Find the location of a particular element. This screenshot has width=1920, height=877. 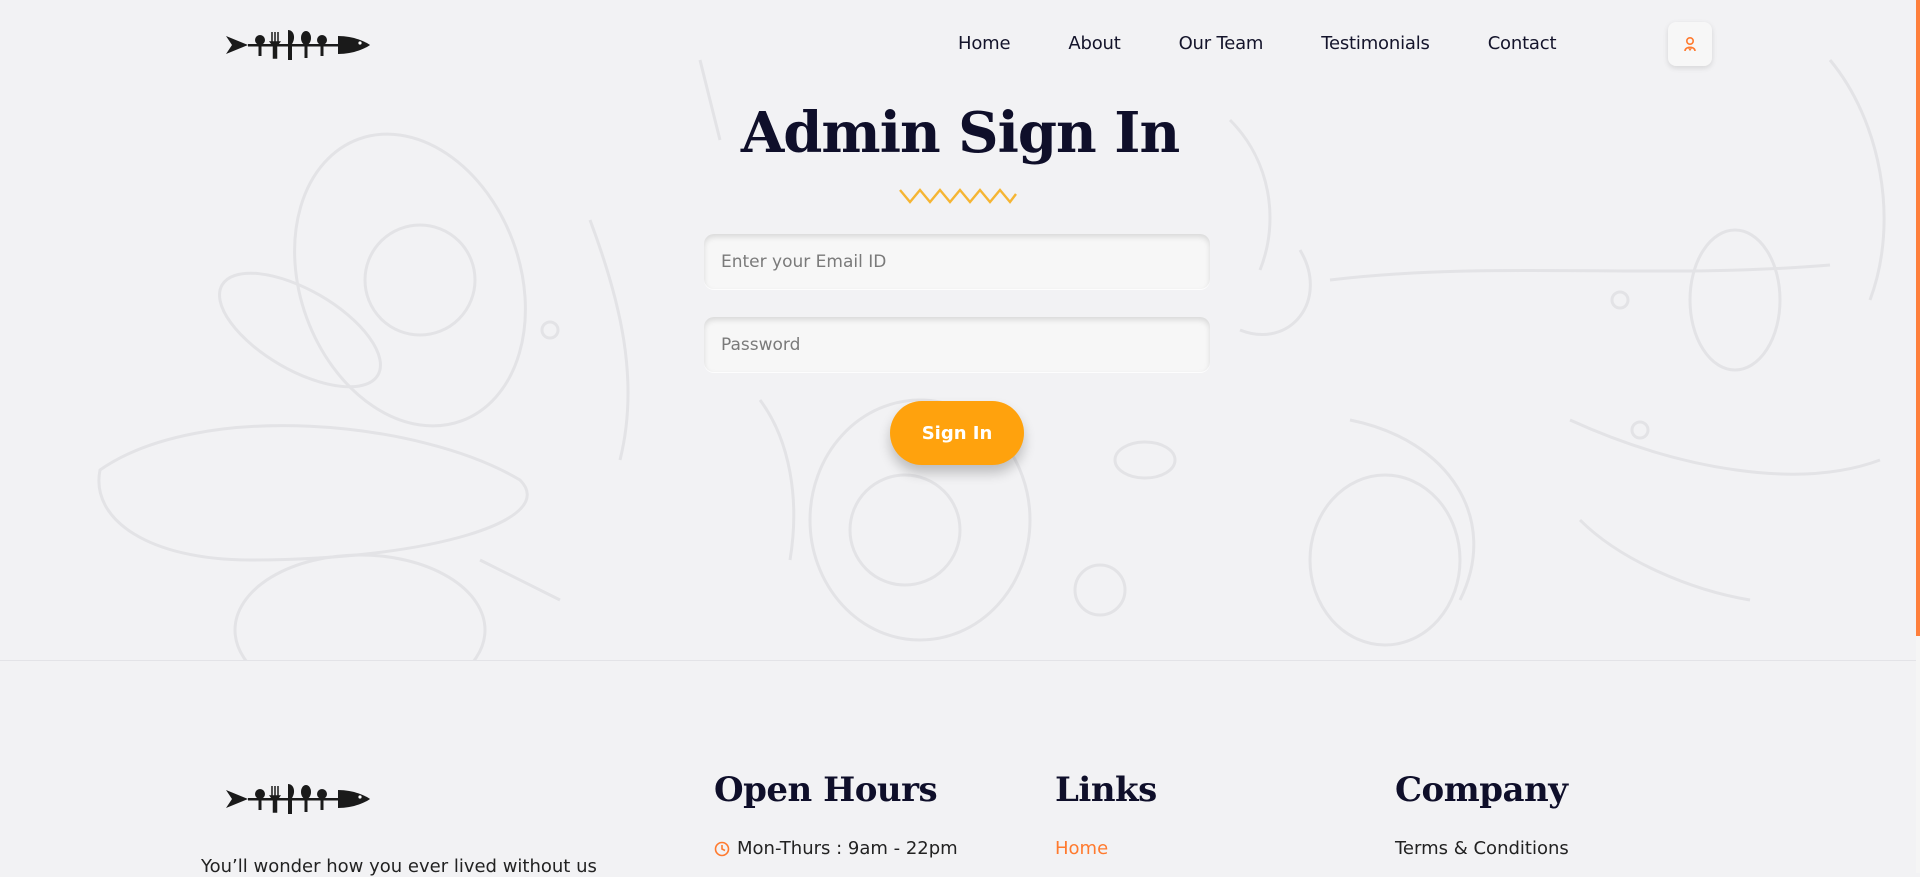

cutlery-fish-logo is located at coordinates (298, 45).